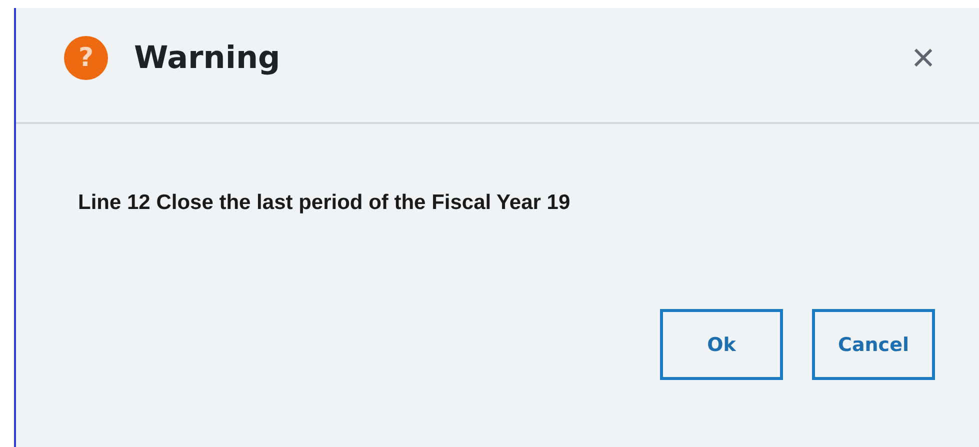  I want to click on dialog-title: Warning, so click(208, 58).